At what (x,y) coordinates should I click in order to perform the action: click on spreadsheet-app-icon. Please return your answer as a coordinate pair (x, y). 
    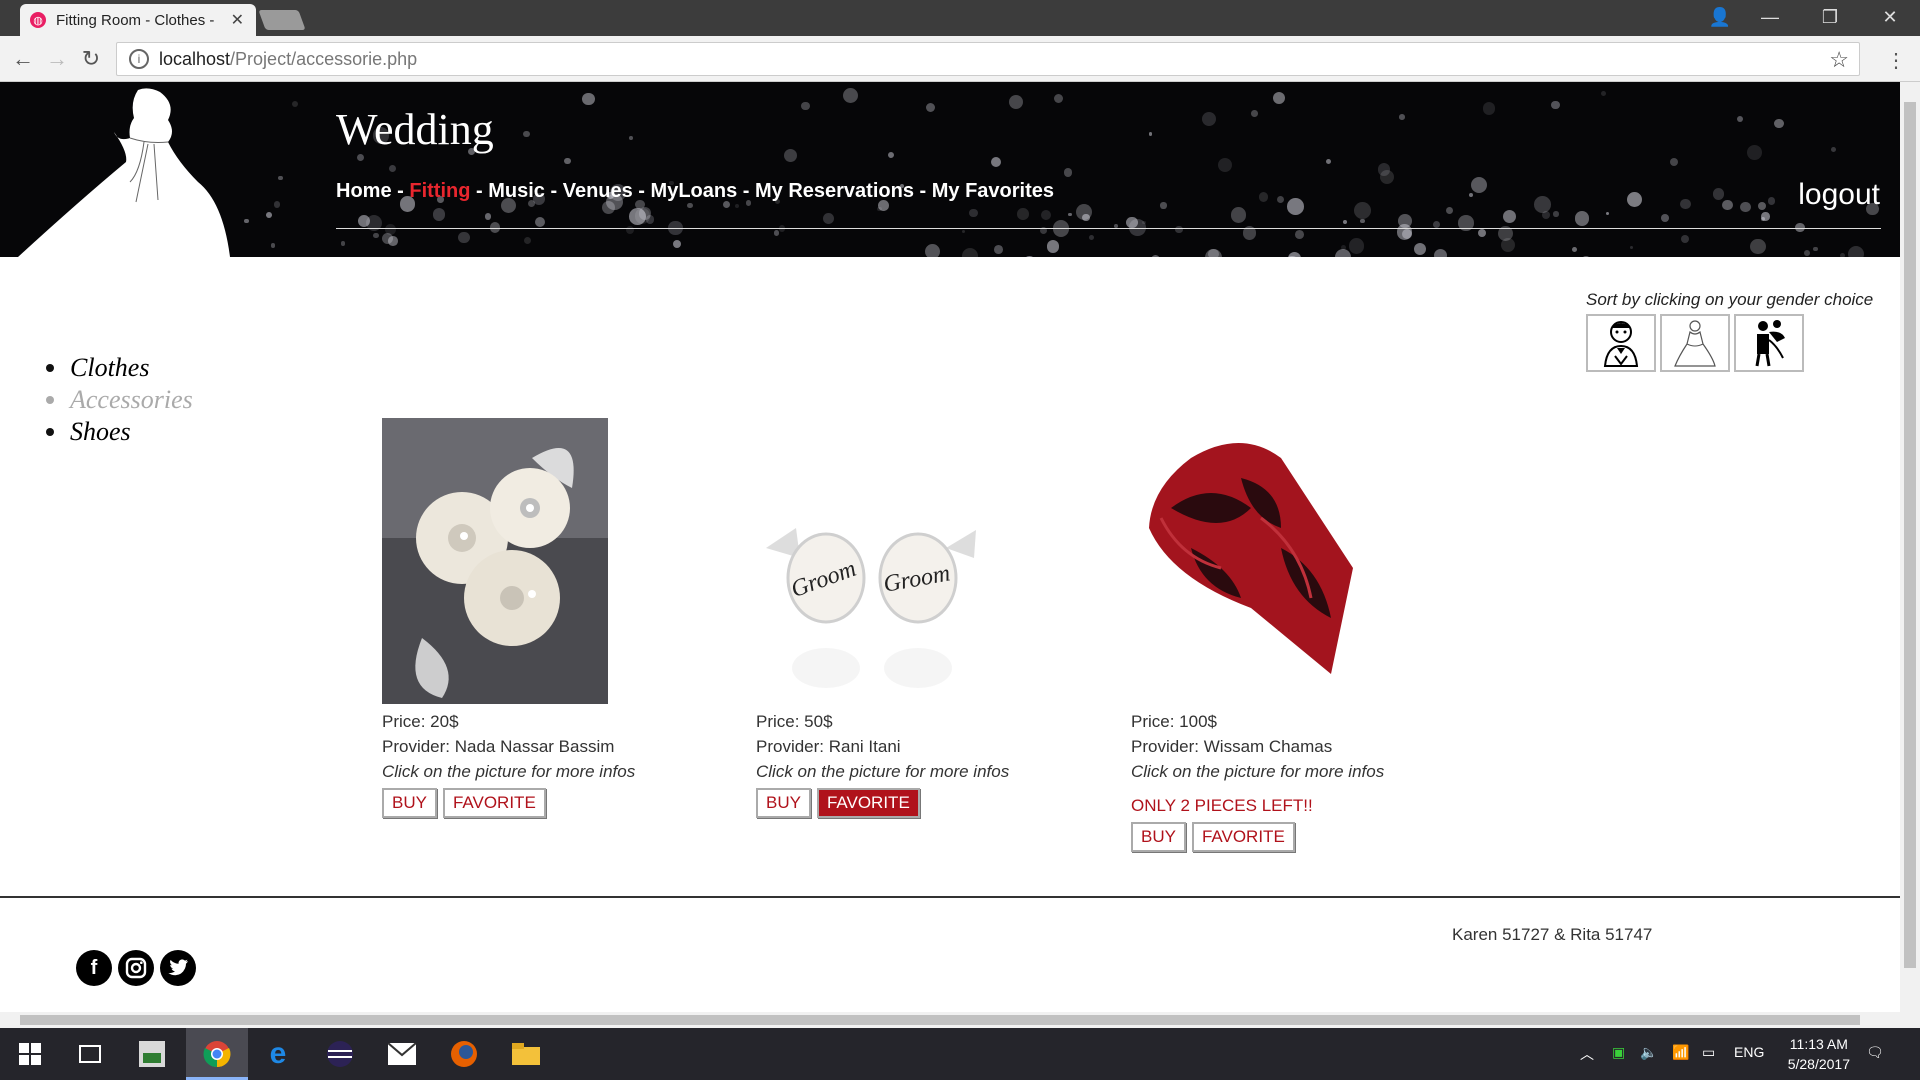
    Looking at the image, I should click on (152, 1054).